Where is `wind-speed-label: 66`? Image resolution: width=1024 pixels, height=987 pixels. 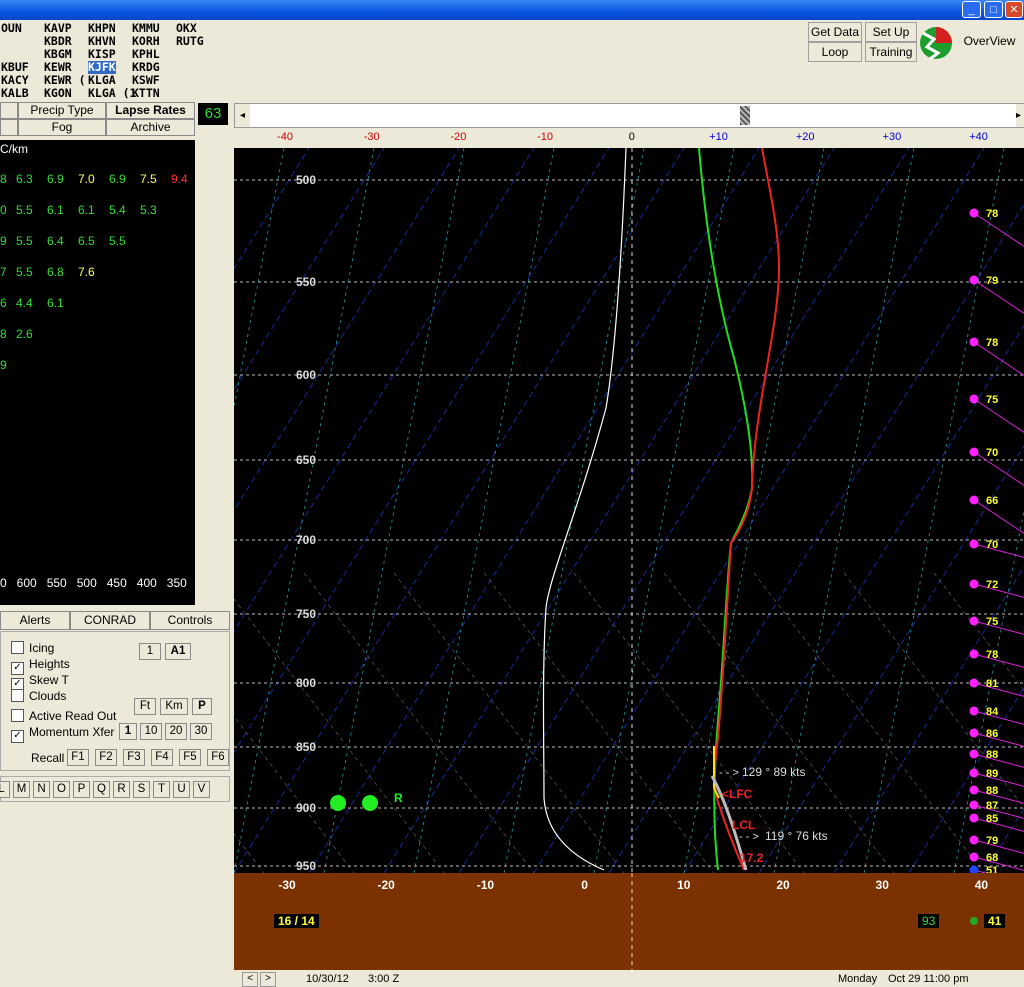
wind-speed-label: 66 is located at coordinates (992, 501).